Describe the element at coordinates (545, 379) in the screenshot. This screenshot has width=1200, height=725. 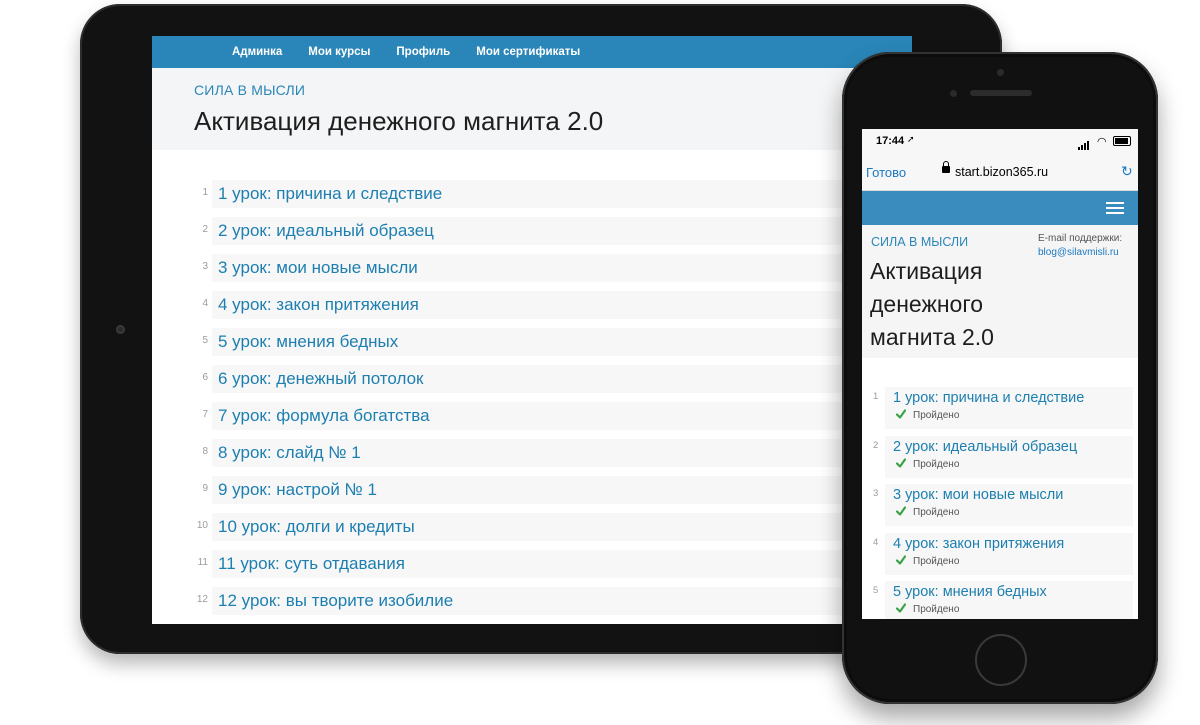
I see `lesson-link: 6 урок: денежный потолок` at that location.